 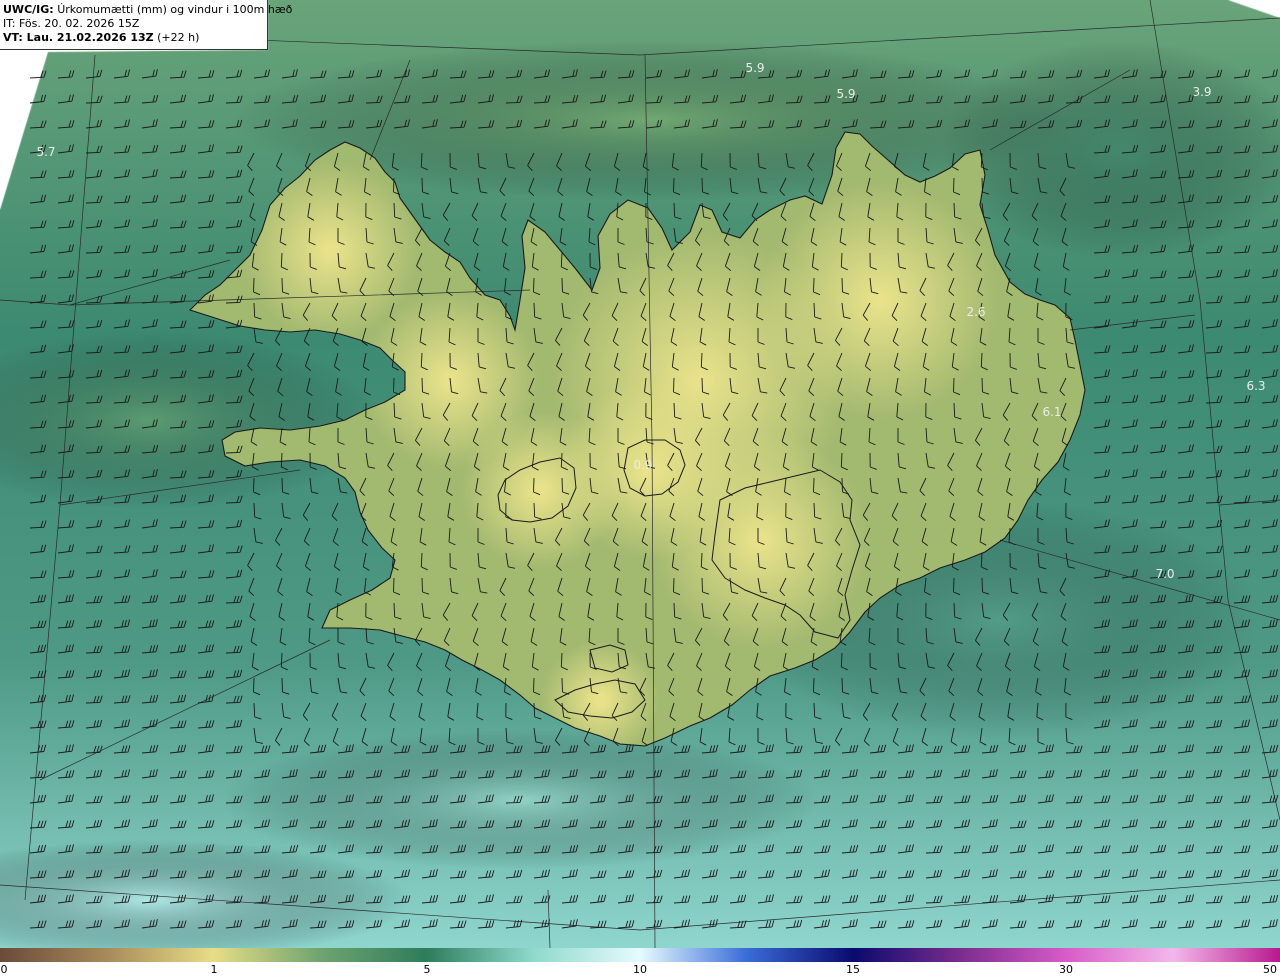 I want to click on value-label: 0.9, so click(x=642, y=465).